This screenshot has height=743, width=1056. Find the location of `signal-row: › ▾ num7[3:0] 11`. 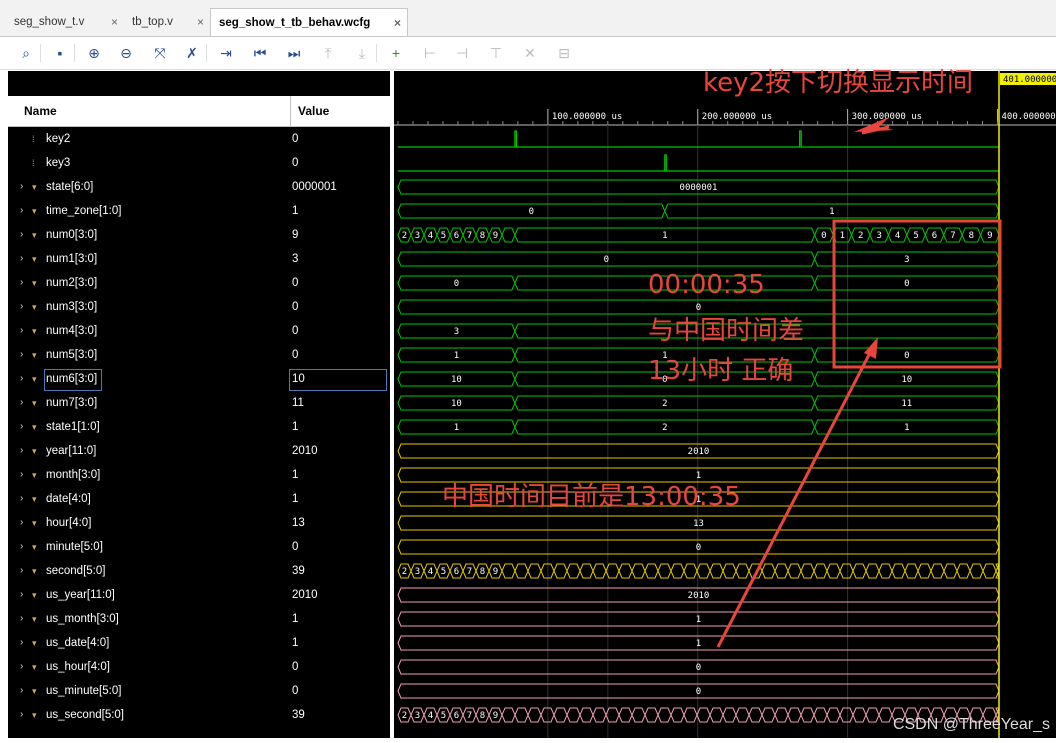

signal-row: › ▾ num7[3:0] 11 is located at coordinates (199, 403).